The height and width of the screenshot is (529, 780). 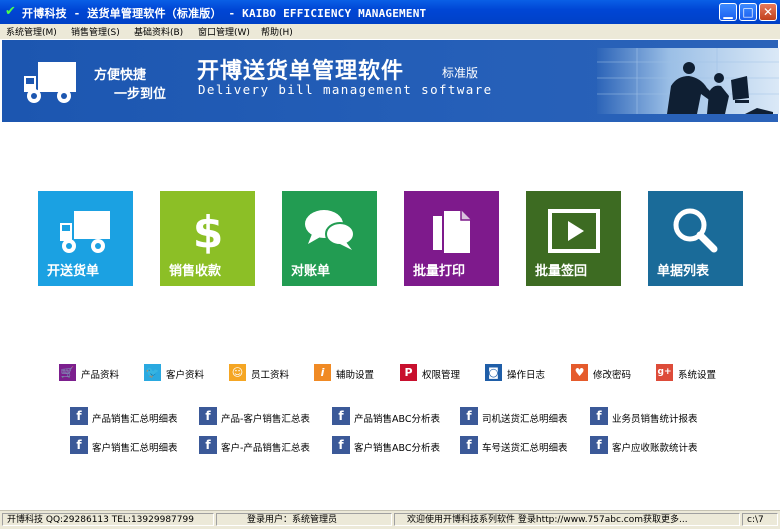 What do you see at coordinates (526, 375) in the screenshot?
I see `link-label: 操作日志` at bounding box center [526, 375].